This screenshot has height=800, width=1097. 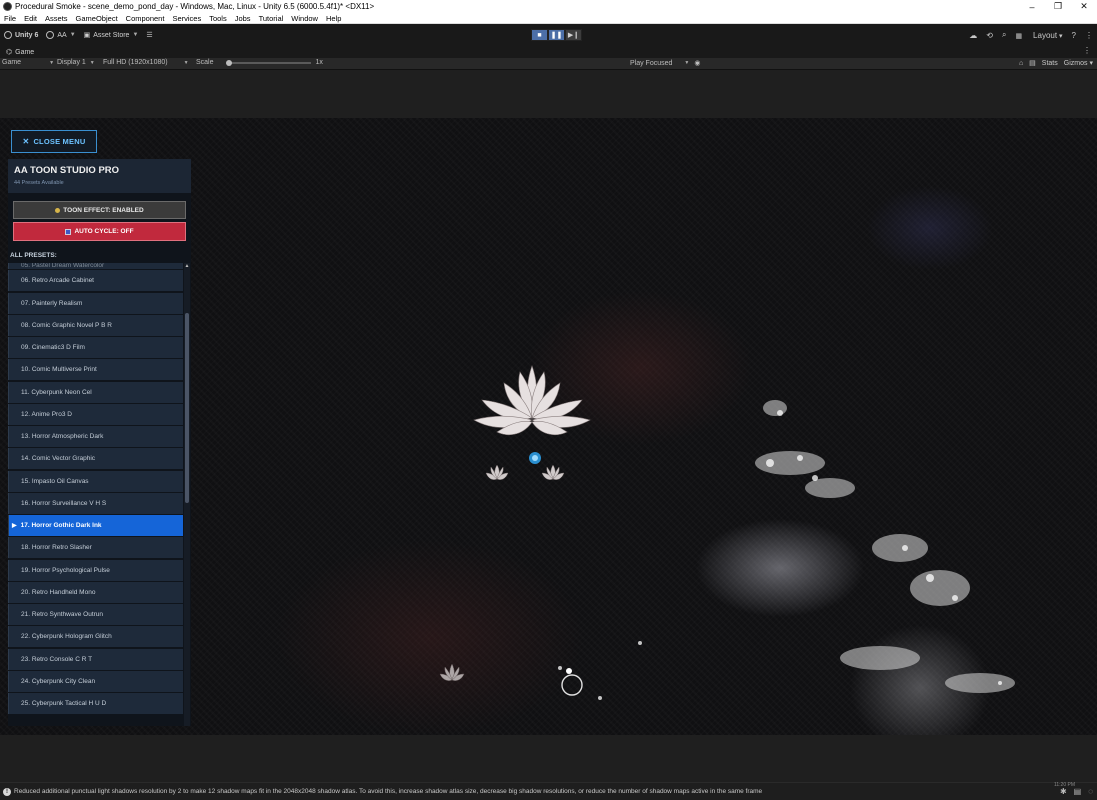 What do you see at coordinates (97, 18) in the screenshot?
I see `menu-gameobject: GameObject` at bounding box center [97, 18].